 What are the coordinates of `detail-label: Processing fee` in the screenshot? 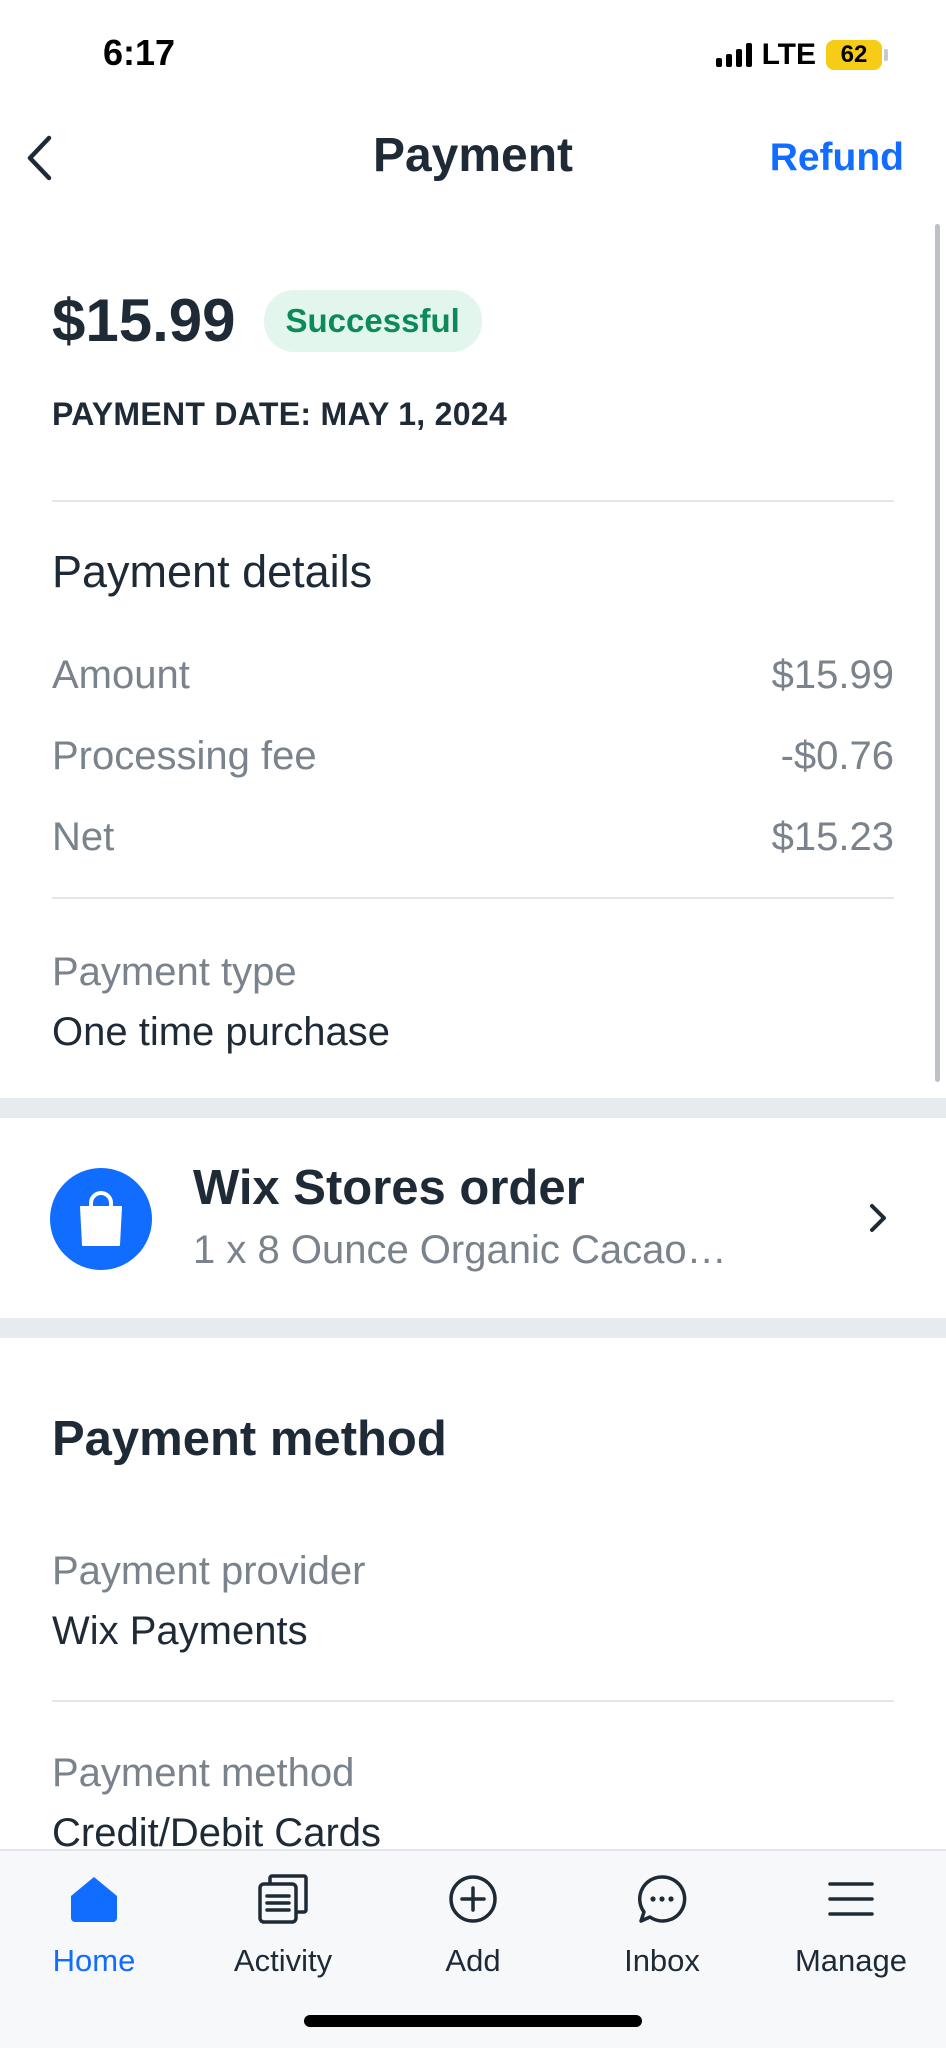 It's located at (184, 756).